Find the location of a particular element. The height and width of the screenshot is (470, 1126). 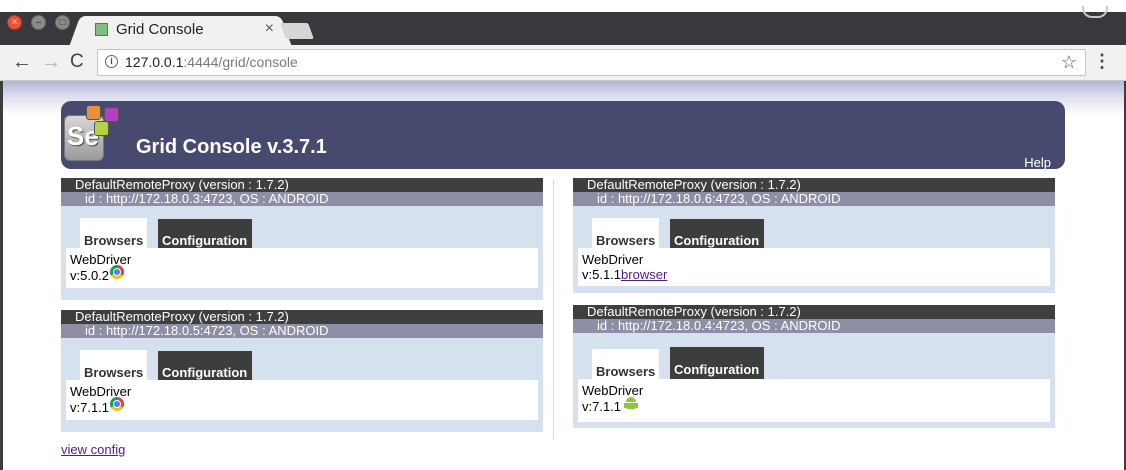

browser-toolbar: ← → C i 127.0.0.1:4444/grid/console ☆ ⋮ is located at coordinates (563, 63).